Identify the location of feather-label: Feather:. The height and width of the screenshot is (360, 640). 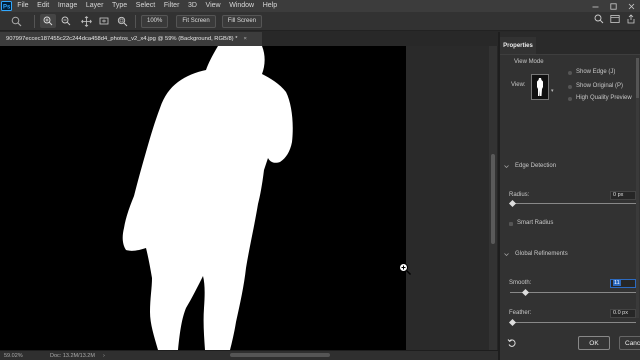
(520, 313).